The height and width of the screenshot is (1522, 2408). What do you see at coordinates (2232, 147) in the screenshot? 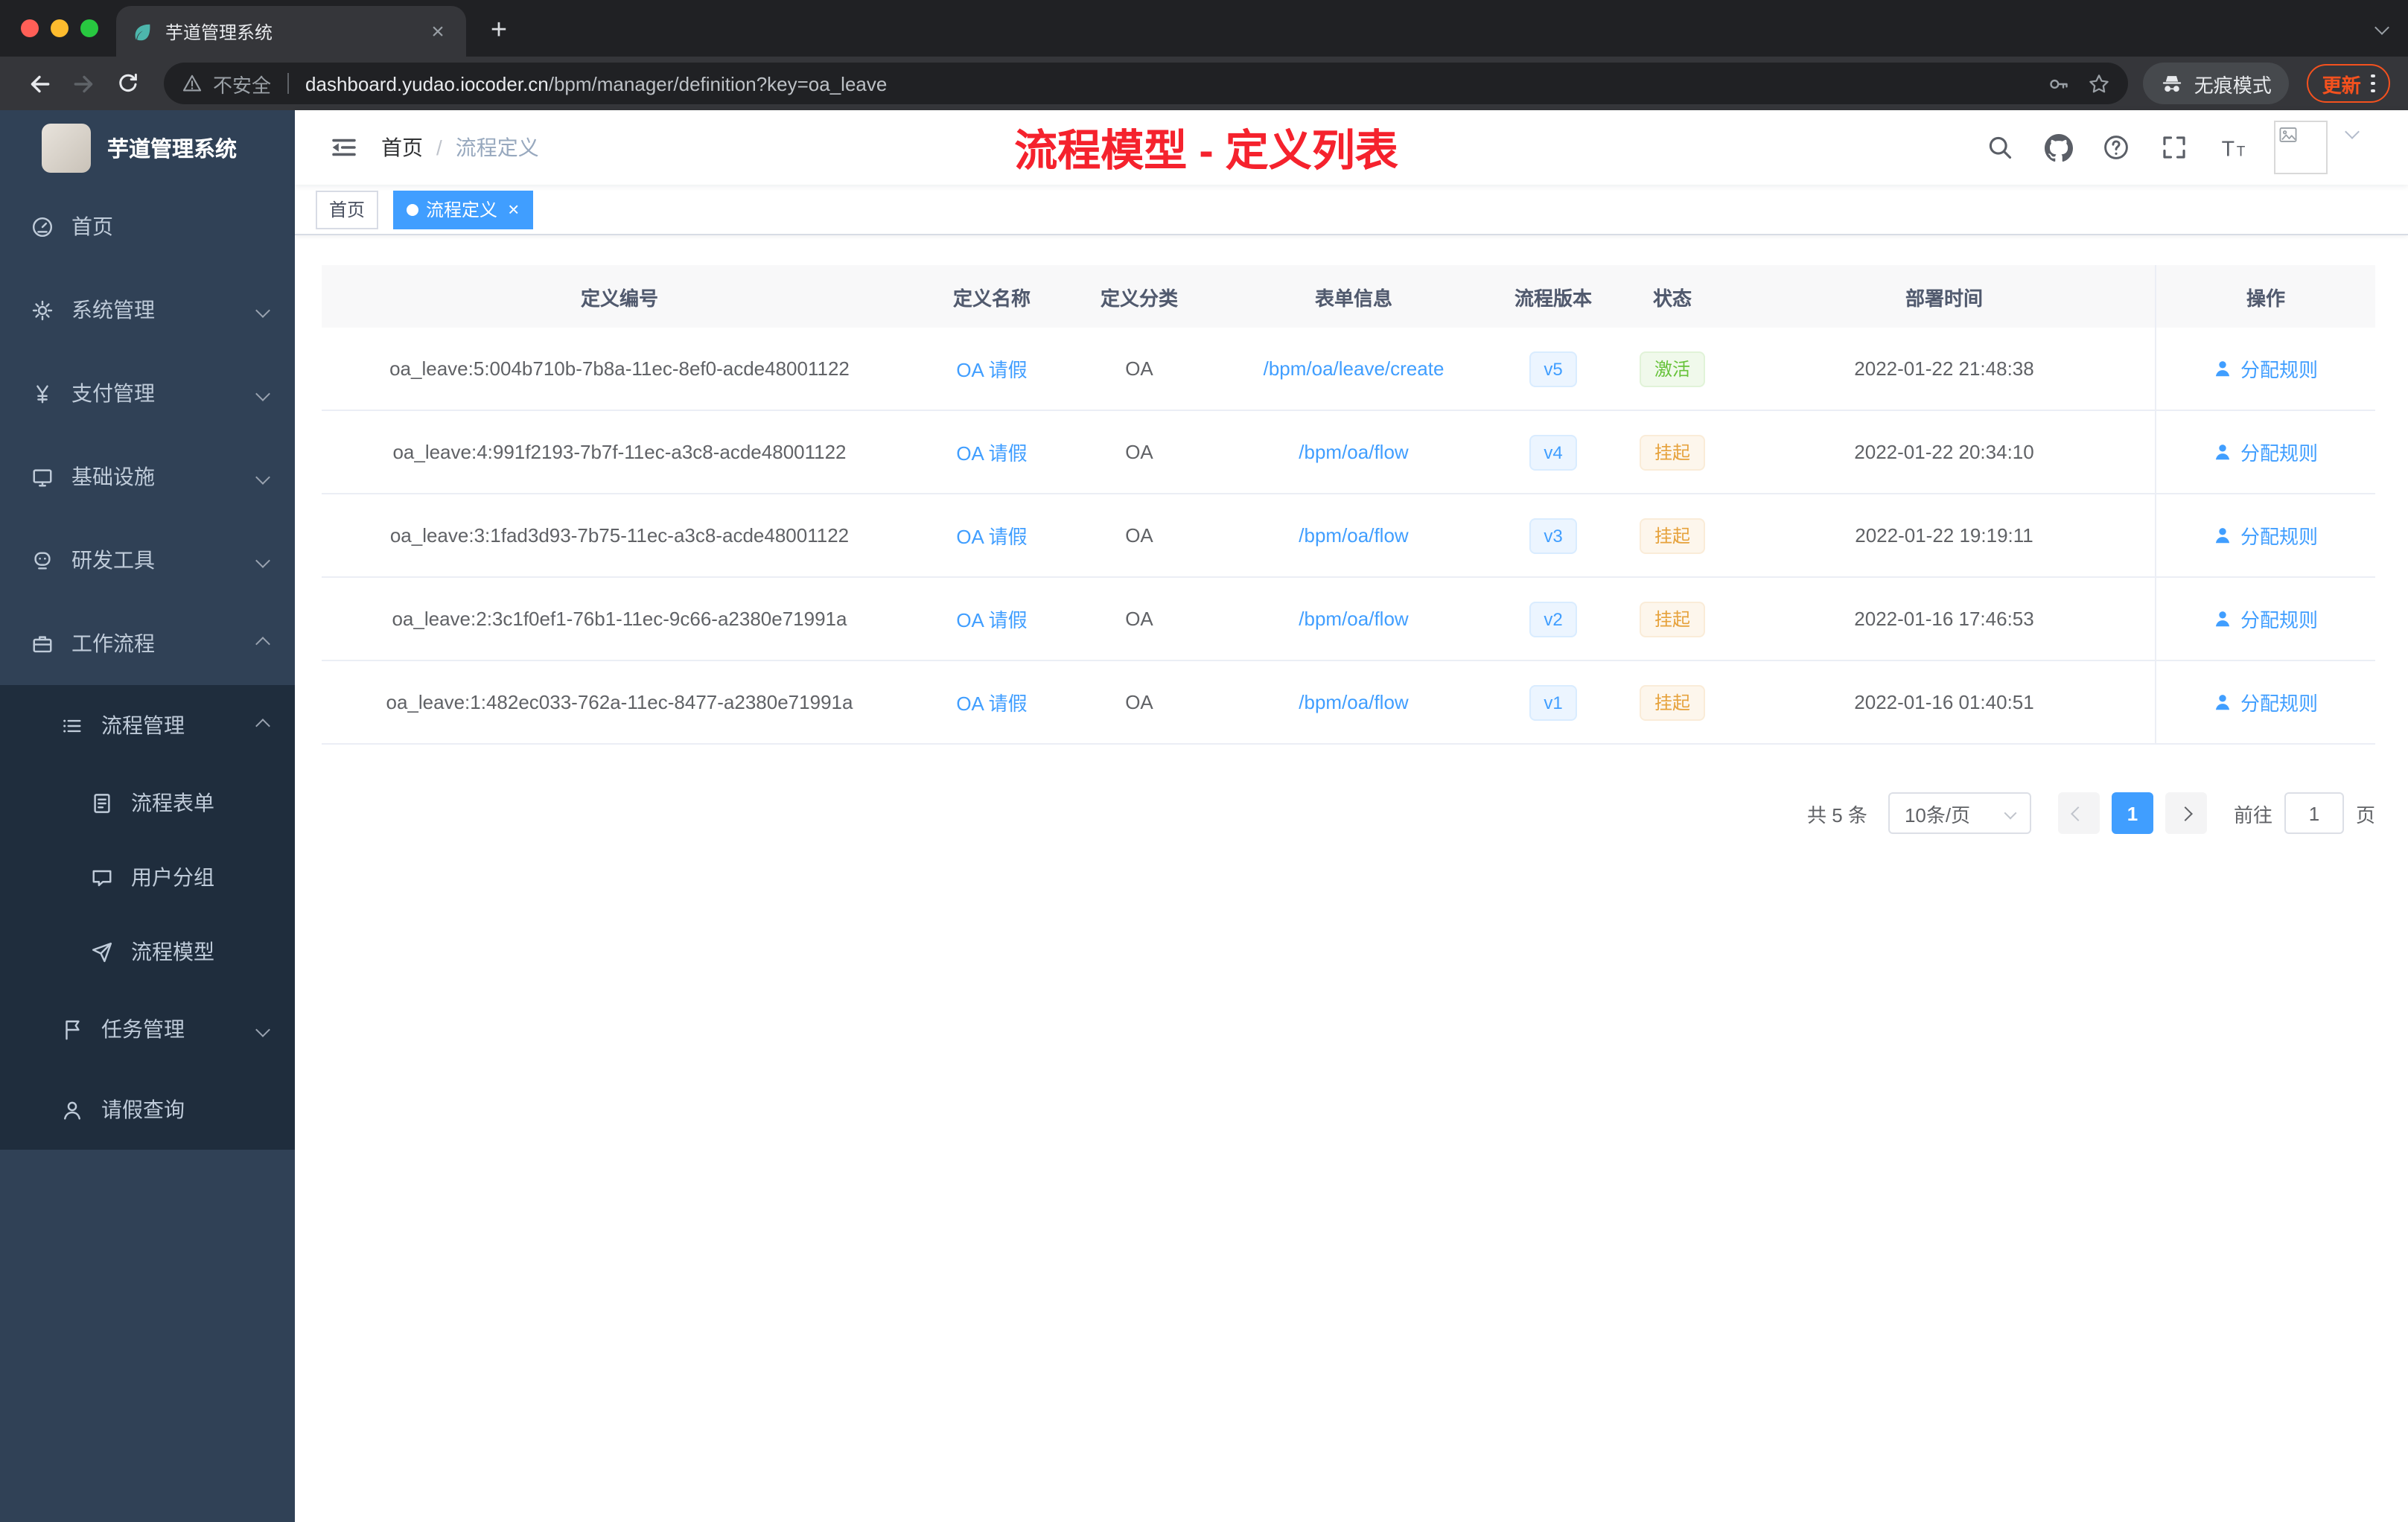
I see `font-size-icon: TT` at bounding box center [2232, 147].